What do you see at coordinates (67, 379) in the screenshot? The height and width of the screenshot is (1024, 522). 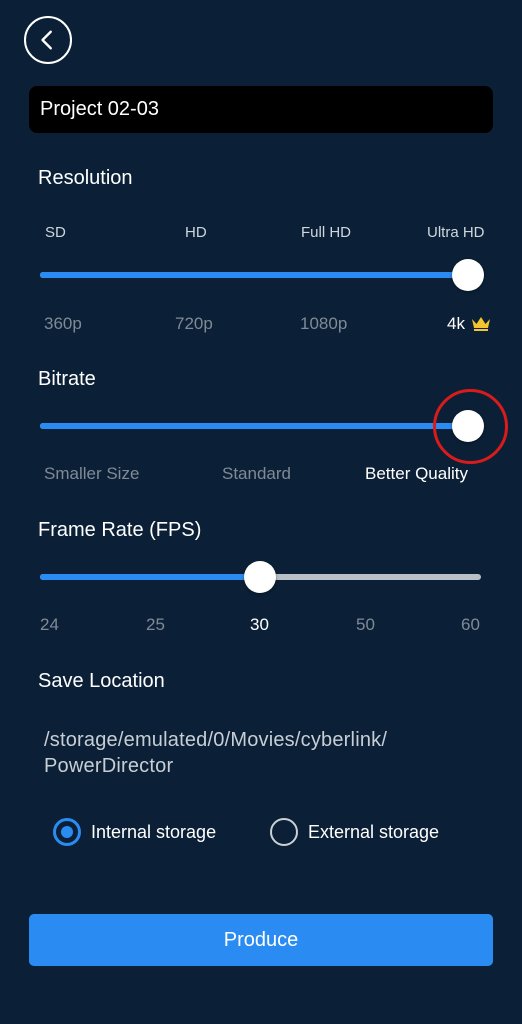 I see `bitrate-label: Bitrate` at bounding box center [67, 379].